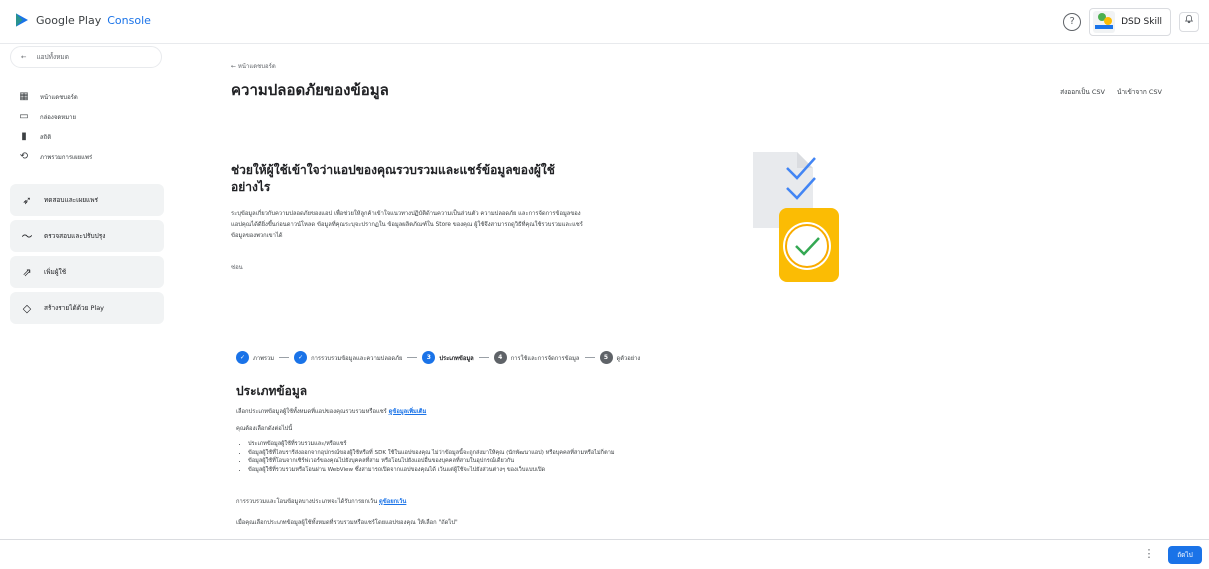 This screenshot has height=569, width=1209. What do you see at coordinates (1072, 22) in the screenshot?
I see `help-icon: ?` at bounding box center [1072, 22].